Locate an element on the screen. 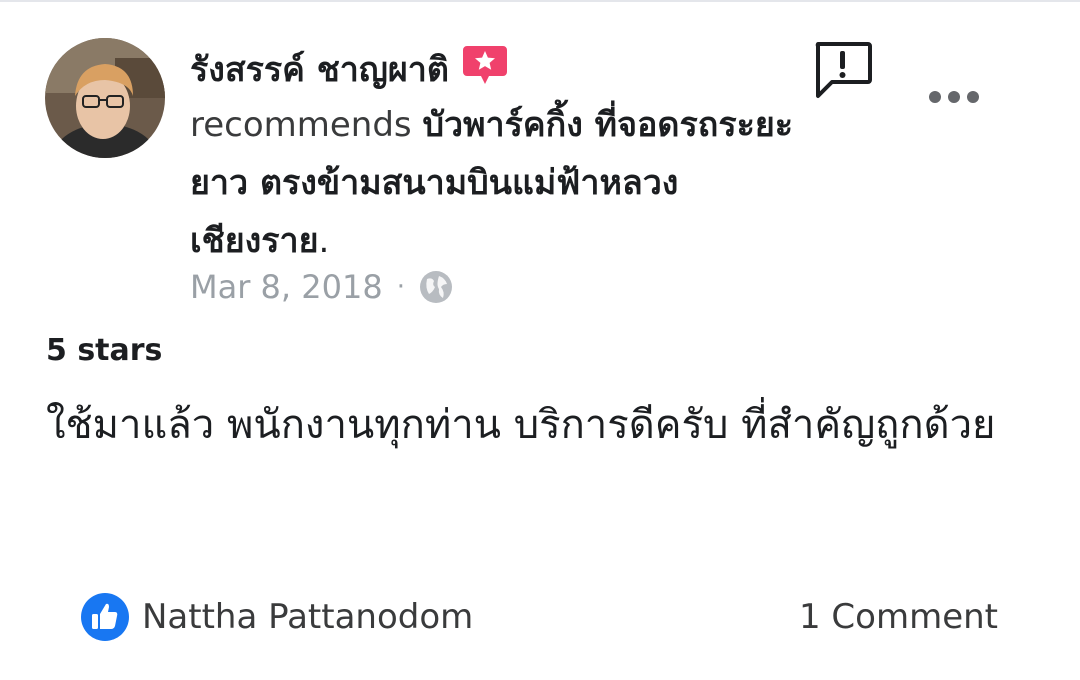 The height and width of the screenshot is (680, 1080). post-header: รังสรรค์ ชาญผาติ is located at coordinates (348, 70).